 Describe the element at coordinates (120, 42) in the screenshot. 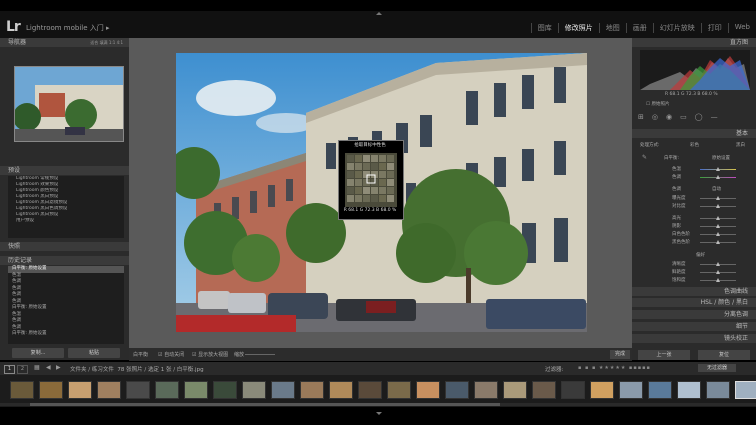

I see `zoom-4-1: 4:1` at that location.